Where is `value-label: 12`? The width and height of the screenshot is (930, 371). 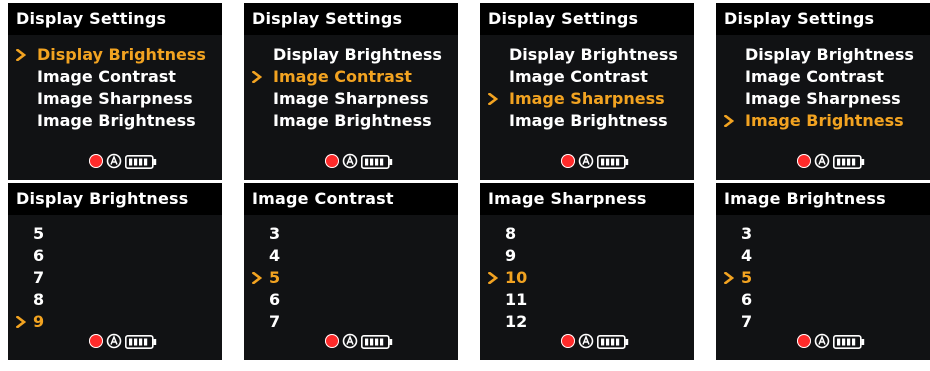 value-label: 12 is located at coordinates (516, 321).